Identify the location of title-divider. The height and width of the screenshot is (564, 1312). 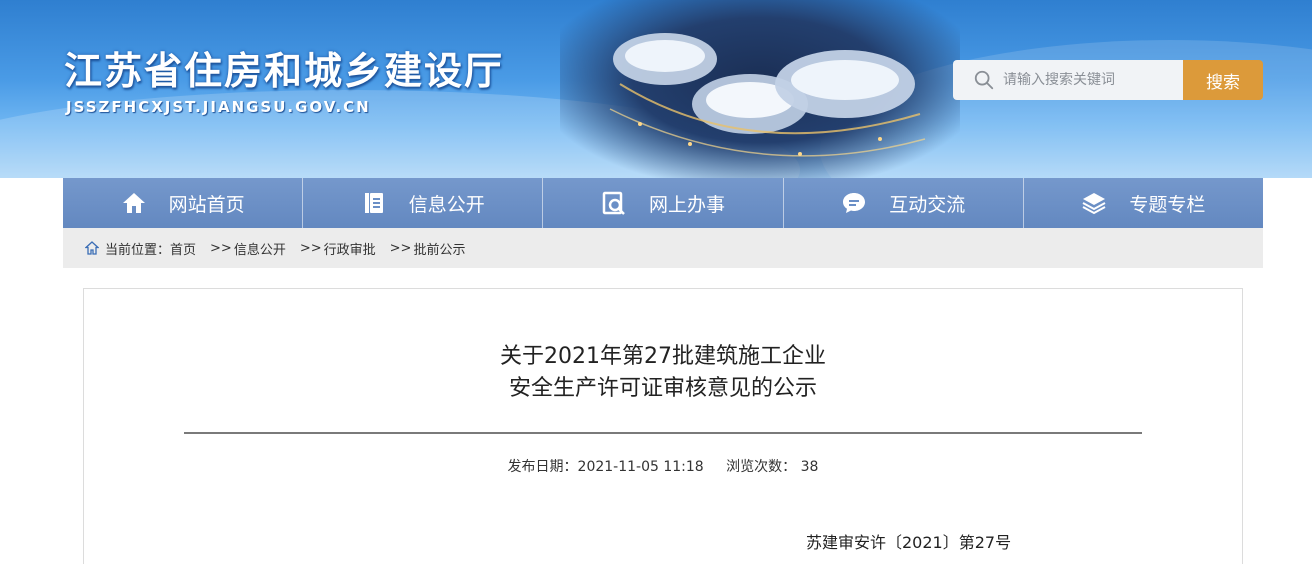
(663, 433).